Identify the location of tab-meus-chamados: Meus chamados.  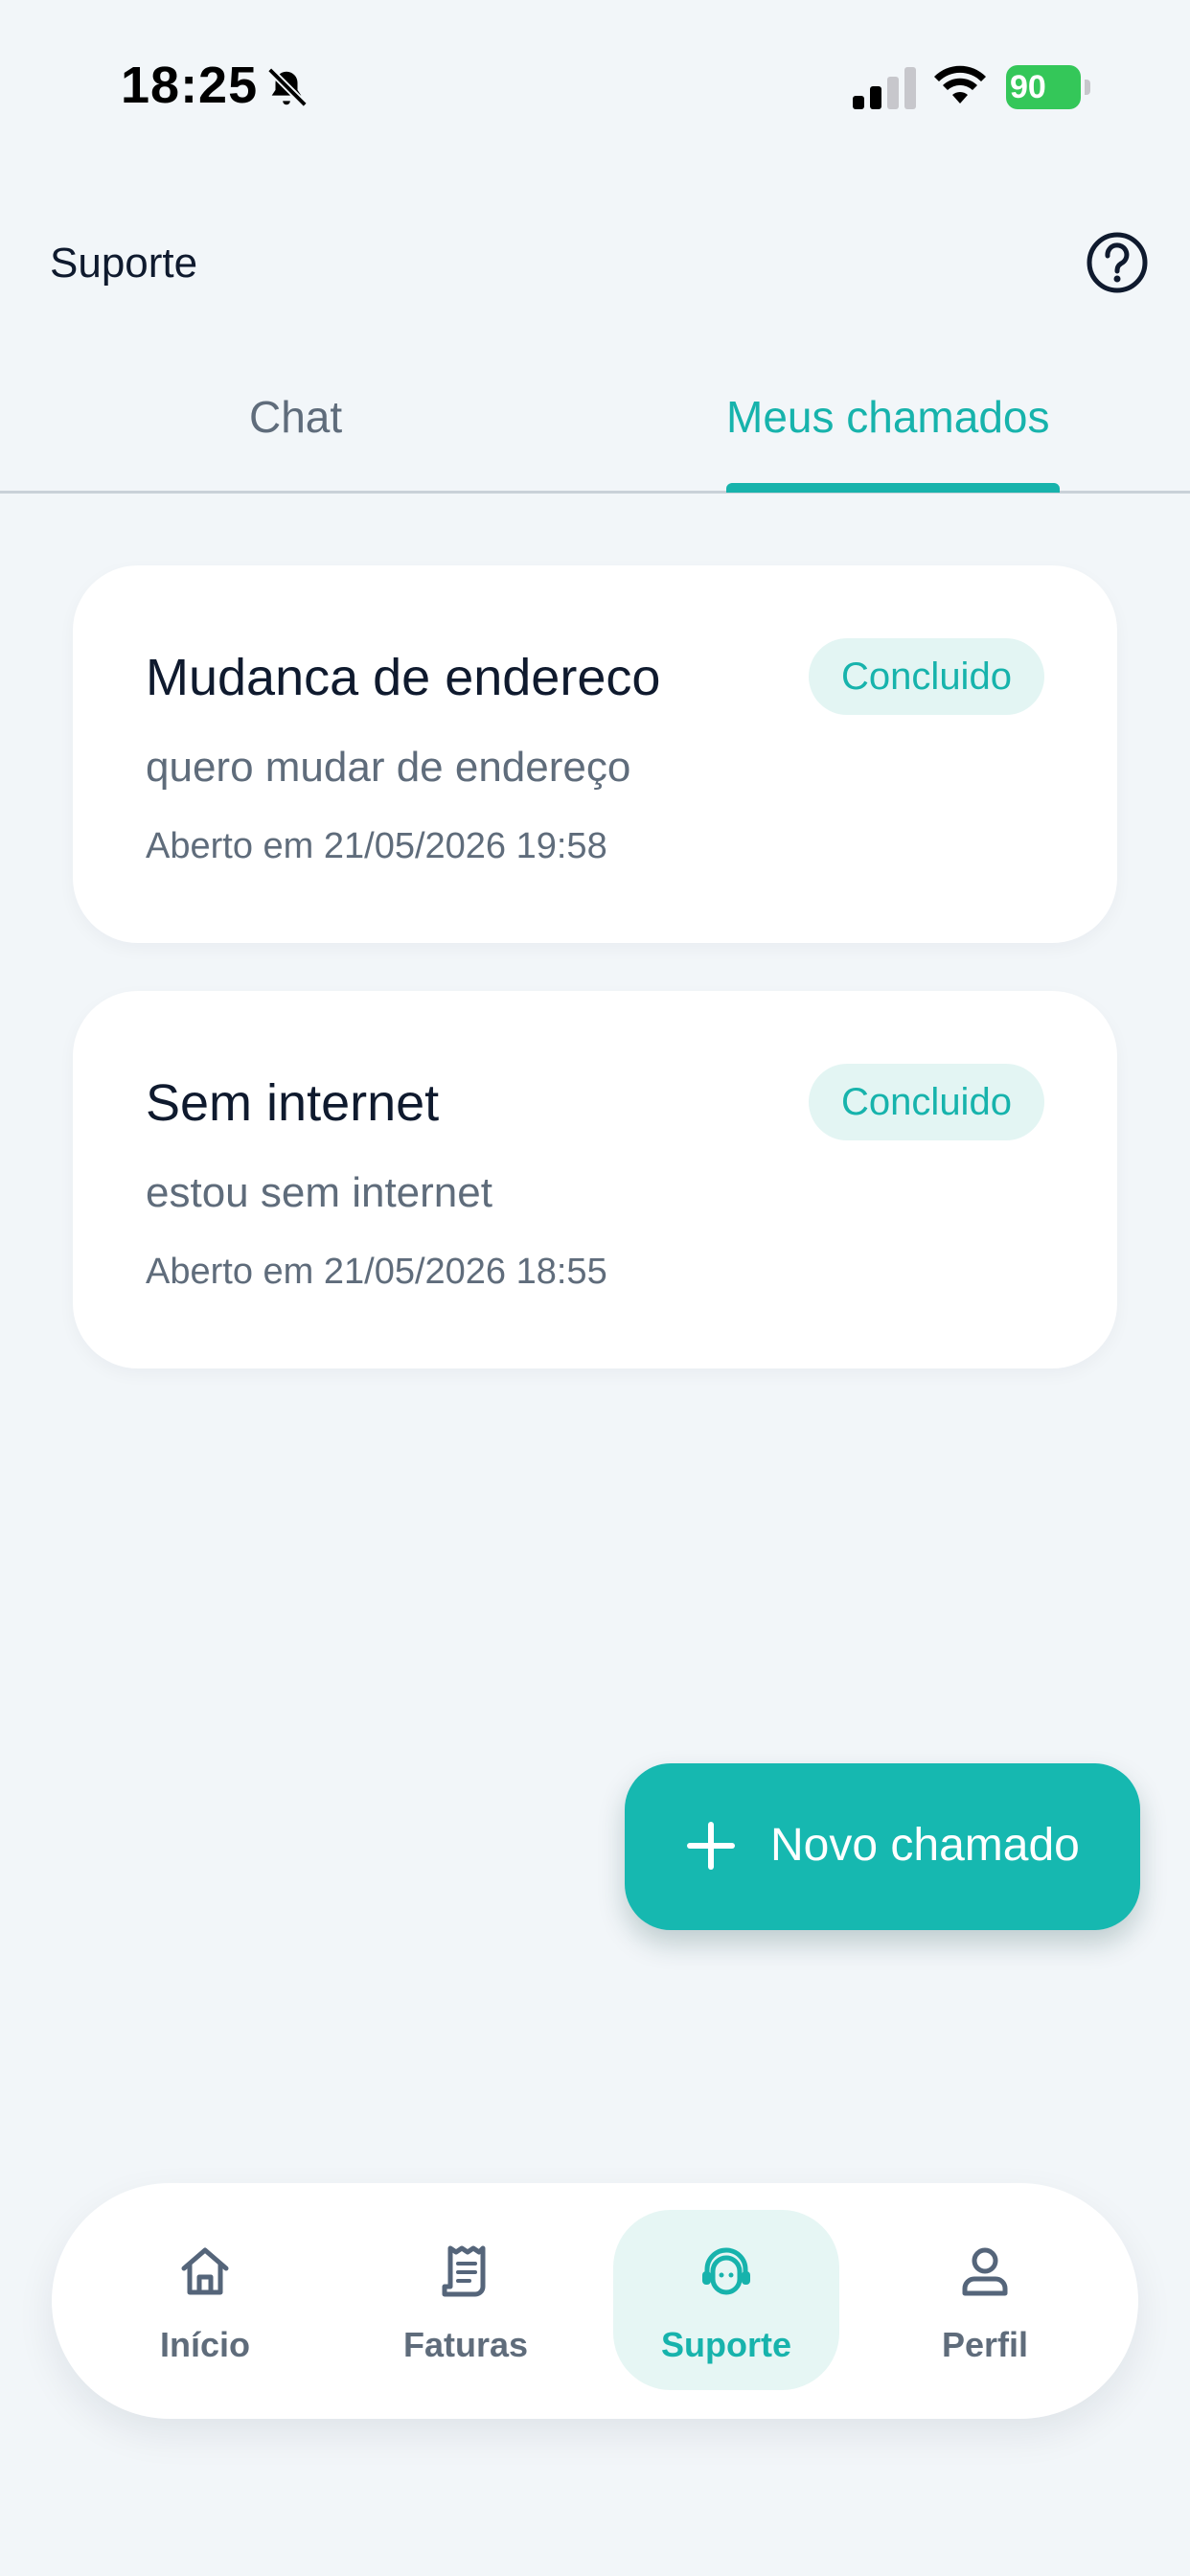
(888, 417).